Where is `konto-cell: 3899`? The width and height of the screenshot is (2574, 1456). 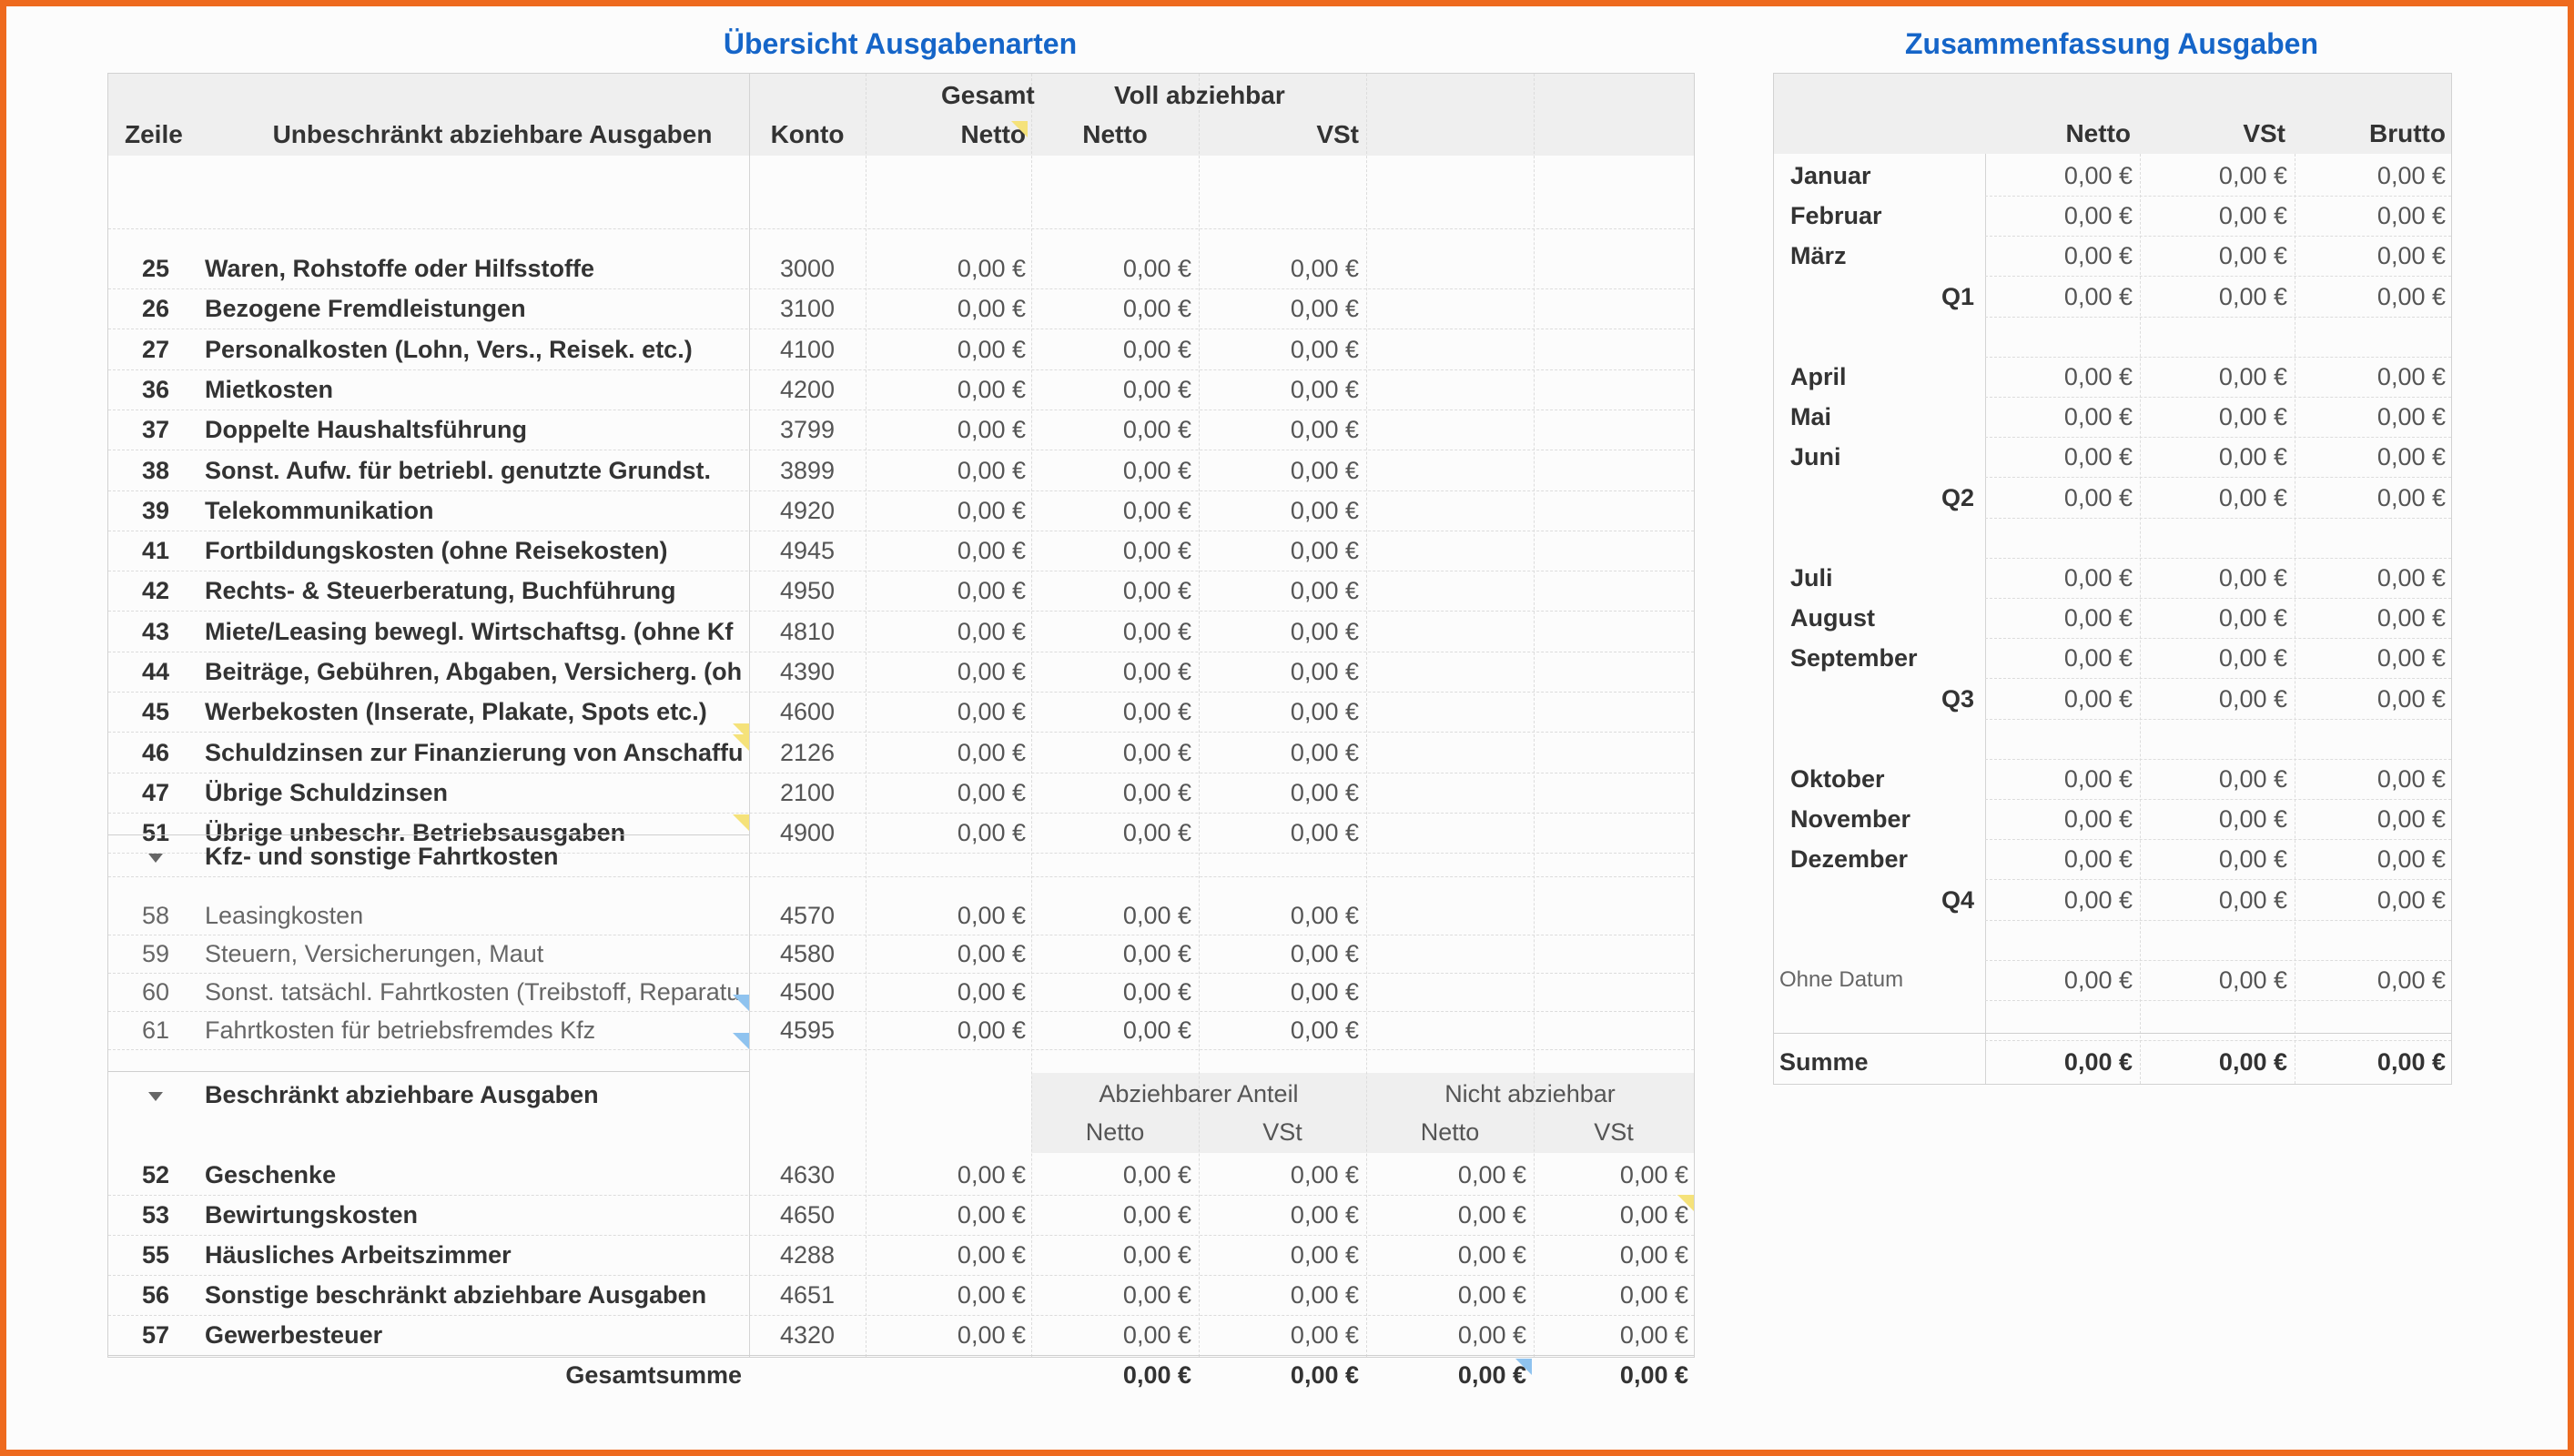 konto-cell: 3899 is located at coordinates (807, 470).